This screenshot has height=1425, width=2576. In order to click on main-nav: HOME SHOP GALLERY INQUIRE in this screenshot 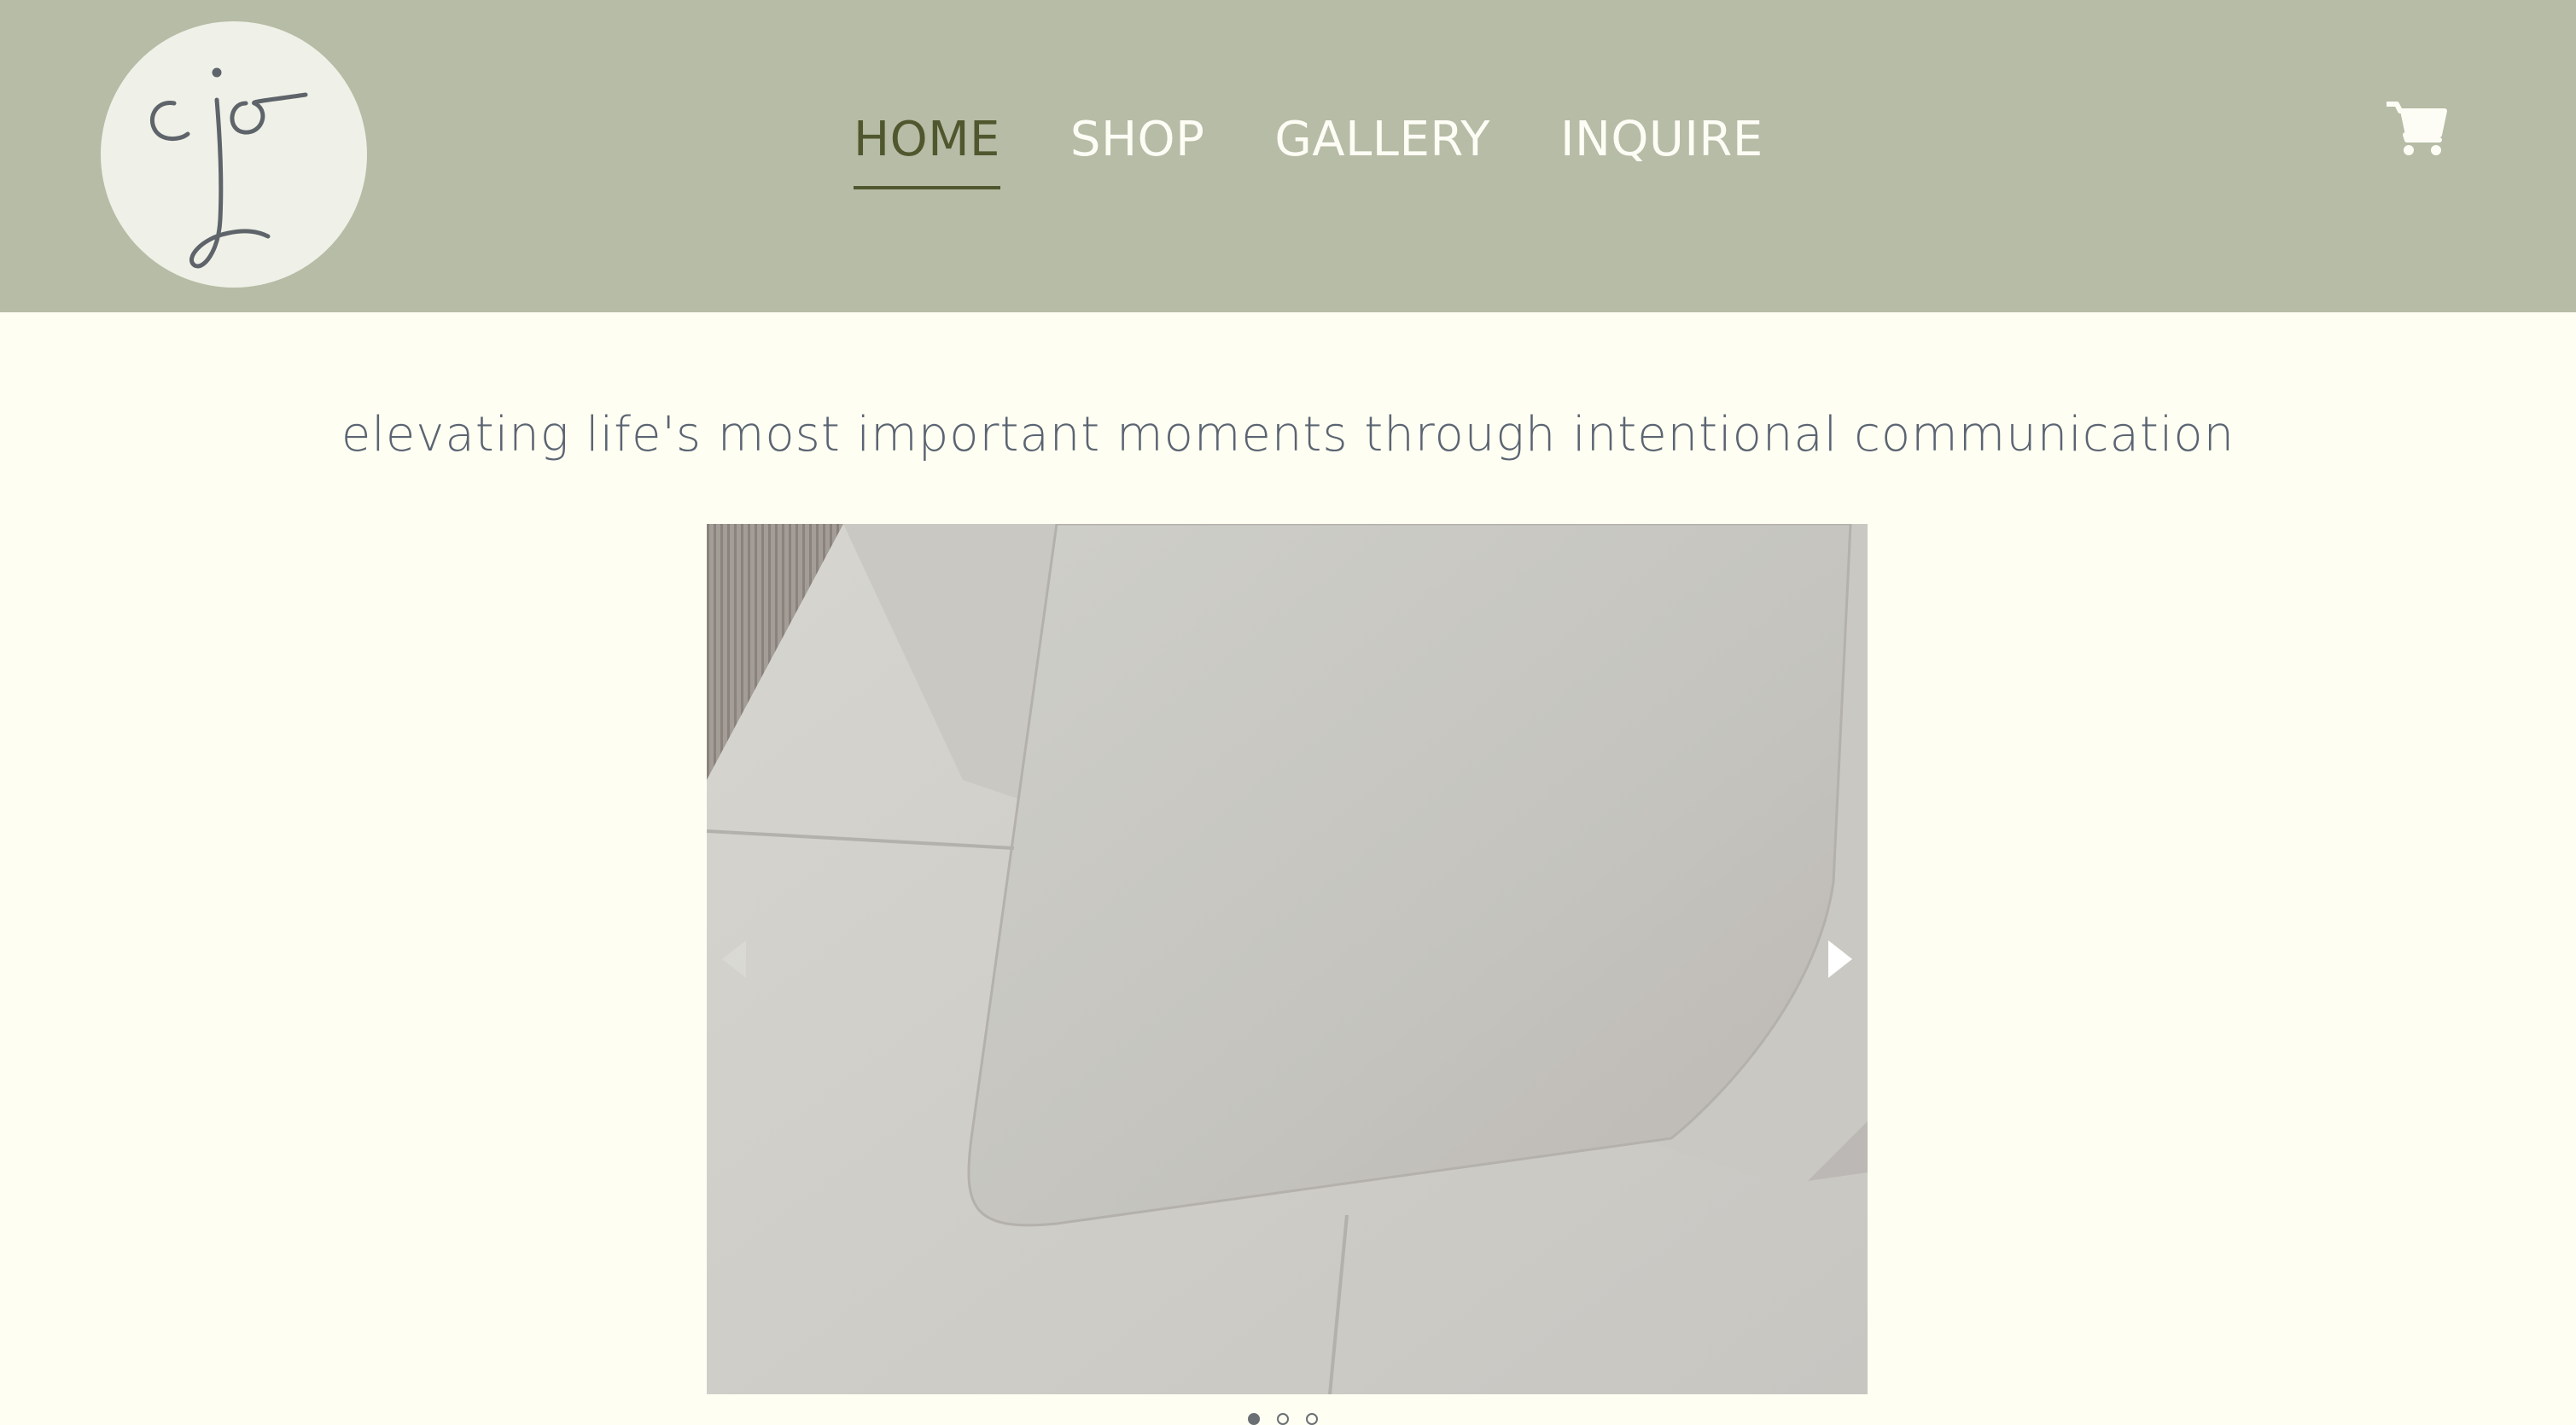, I will do `click(1343, 149)`.